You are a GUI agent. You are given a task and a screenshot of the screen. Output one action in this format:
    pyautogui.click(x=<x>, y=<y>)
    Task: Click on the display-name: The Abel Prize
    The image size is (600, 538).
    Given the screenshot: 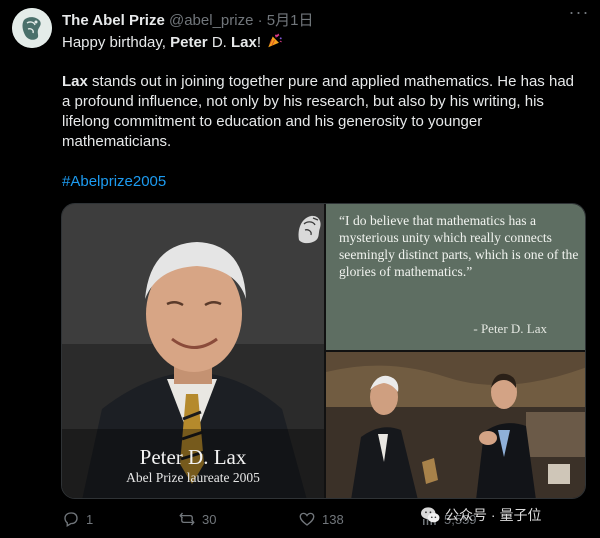 What is the action you would take?
    pyautogui.click(x=113, y=20)
    